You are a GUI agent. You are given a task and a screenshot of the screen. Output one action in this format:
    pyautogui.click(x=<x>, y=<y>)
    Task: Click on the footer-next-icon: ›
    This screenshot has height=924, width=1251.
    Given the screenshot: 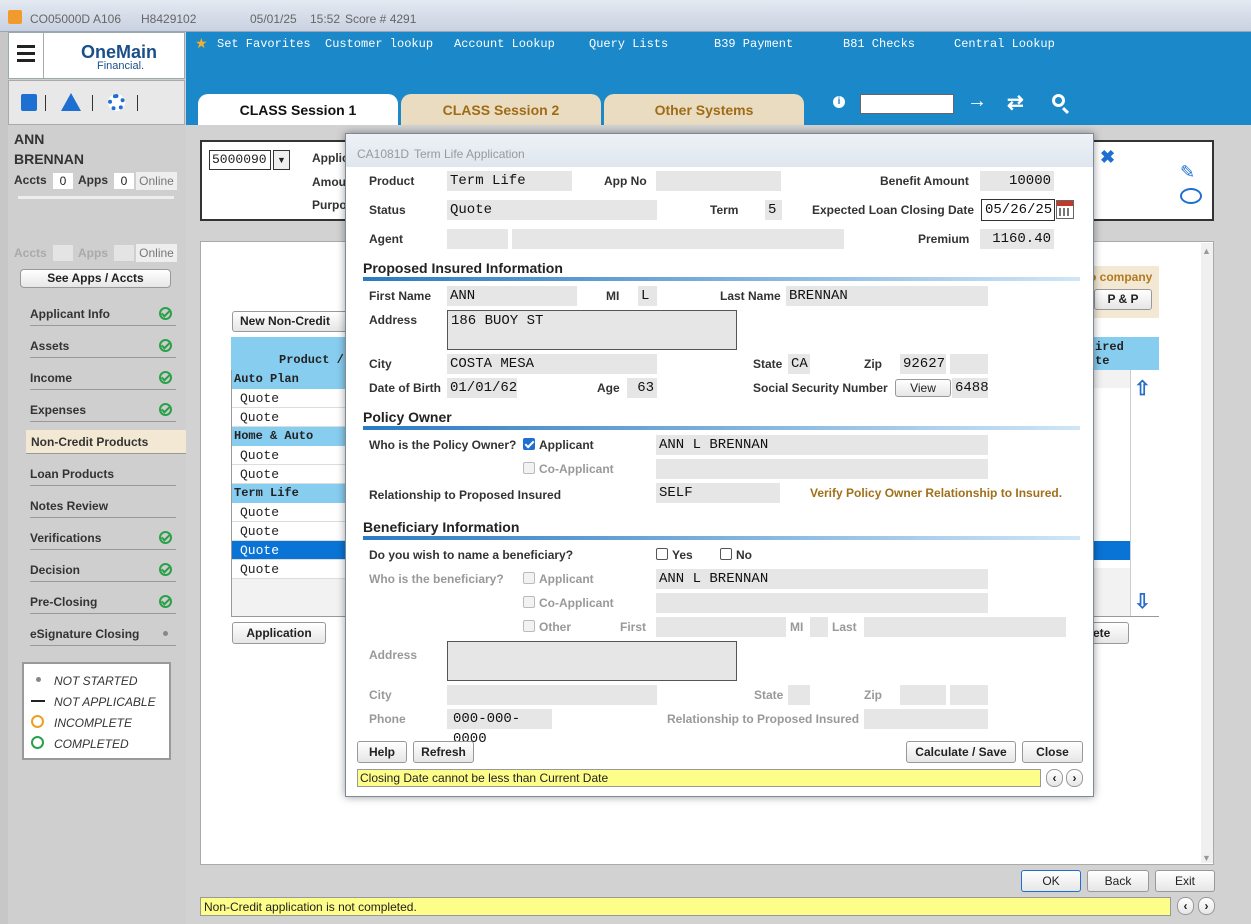 What is the action you would take?
    pyautogui.click(x=1206, y=906)
    